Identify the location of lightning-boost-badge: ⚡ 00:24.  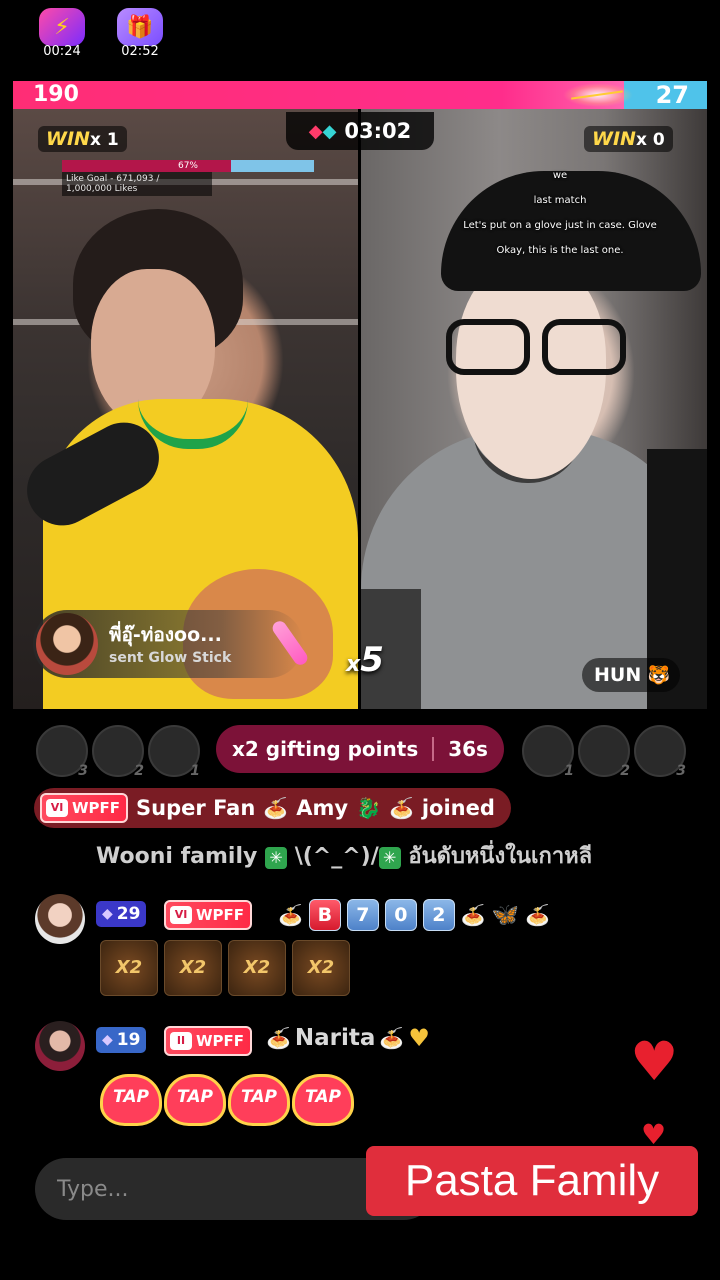
(62, 35).